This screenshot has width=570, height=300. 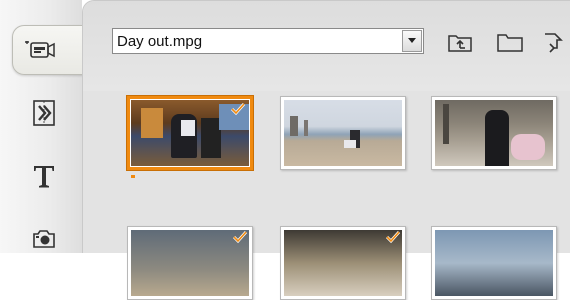 I want to click on dropdown-button, so click(x=412, y=41).